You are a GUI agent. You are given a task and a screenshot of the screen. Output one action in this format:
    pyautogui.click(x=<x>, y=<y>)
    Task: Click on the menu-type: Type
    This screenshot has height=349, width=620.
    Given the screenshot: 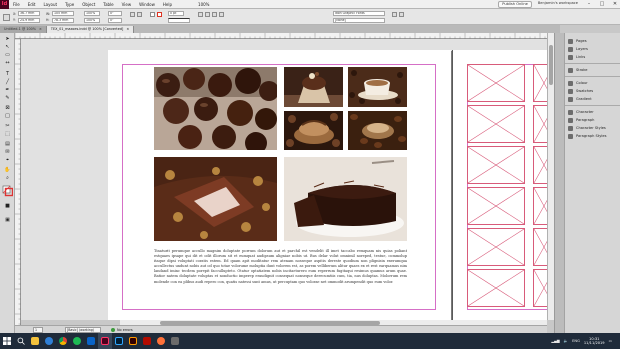 What is the action you would take?
    pyautogui.click(x=69, y=4)
    